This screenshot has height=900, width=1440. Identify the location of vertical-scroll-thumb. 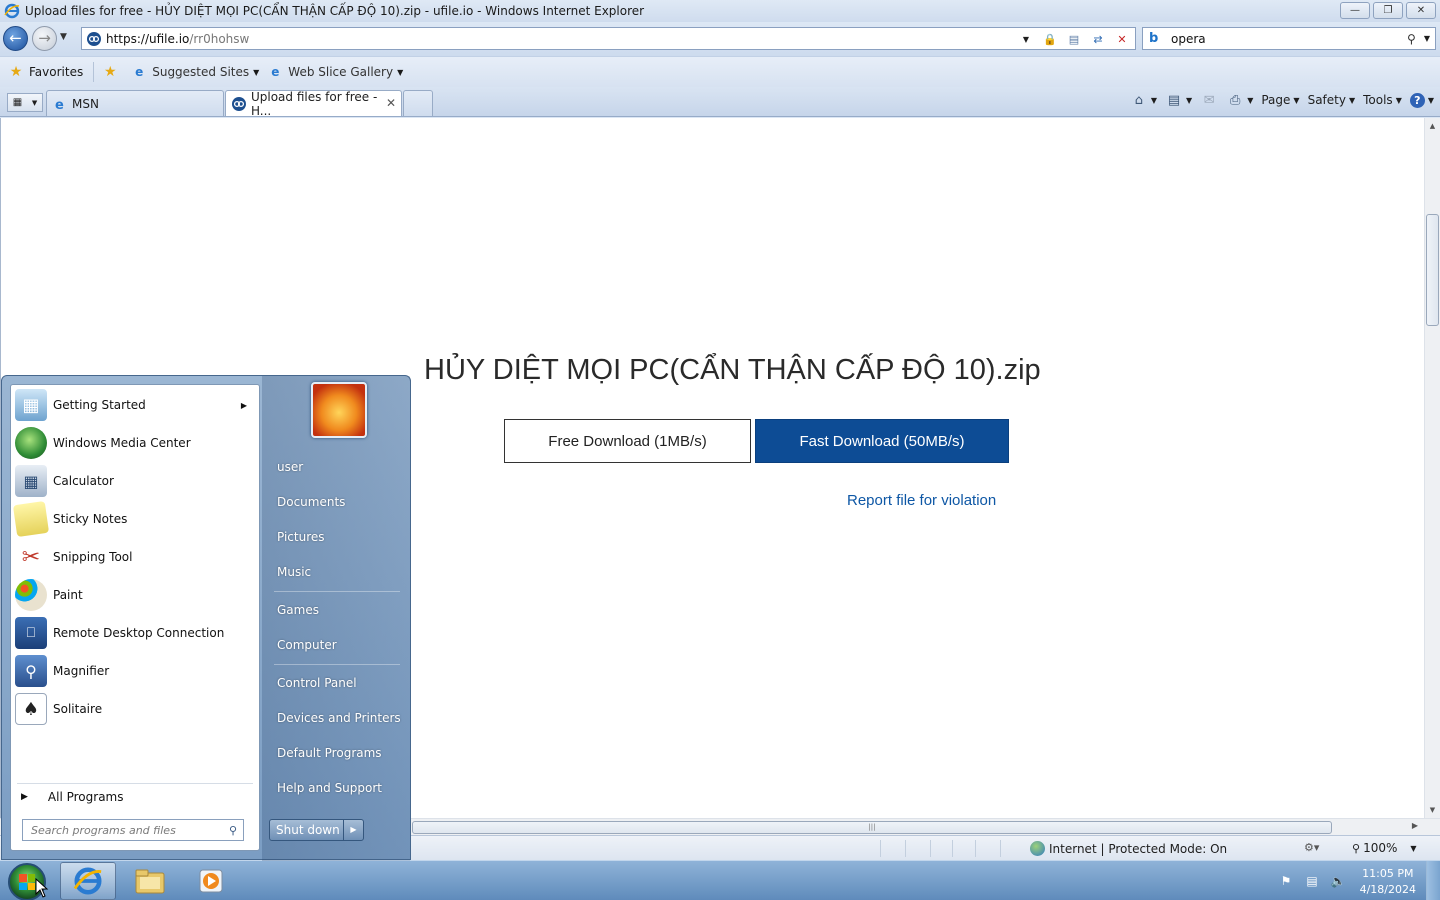
(1432, 270).